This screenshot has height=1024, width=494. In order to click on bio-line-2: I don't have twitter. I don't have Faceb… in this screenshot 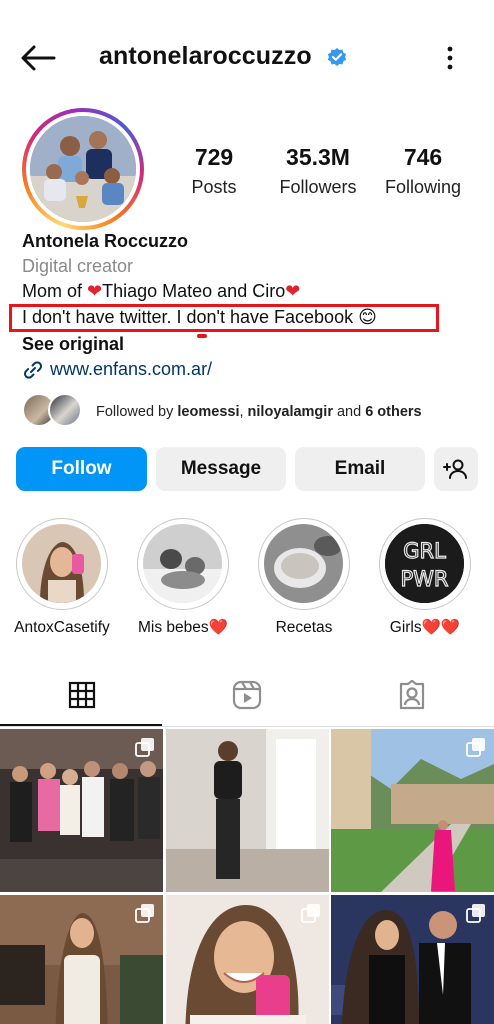, I will do `click(199, 317)`.